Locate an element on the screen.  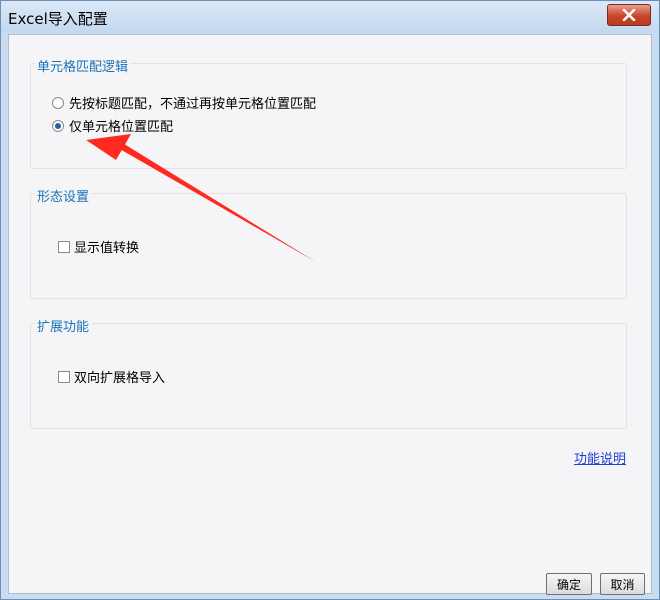
radio-match-position-only: 仅单元格位置匹配 is located at coordinates (112, 125).